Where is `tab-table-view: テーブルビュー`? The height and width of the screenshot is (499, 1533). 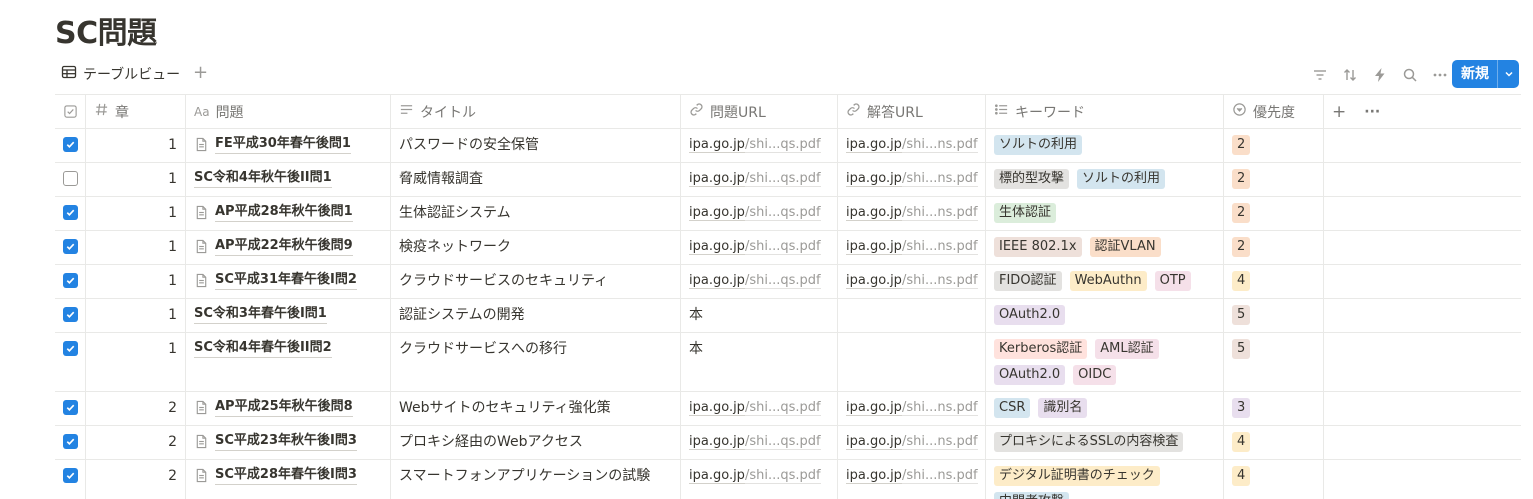 tab-table-view: テーブルビュー is located at coordinates (120, 74).